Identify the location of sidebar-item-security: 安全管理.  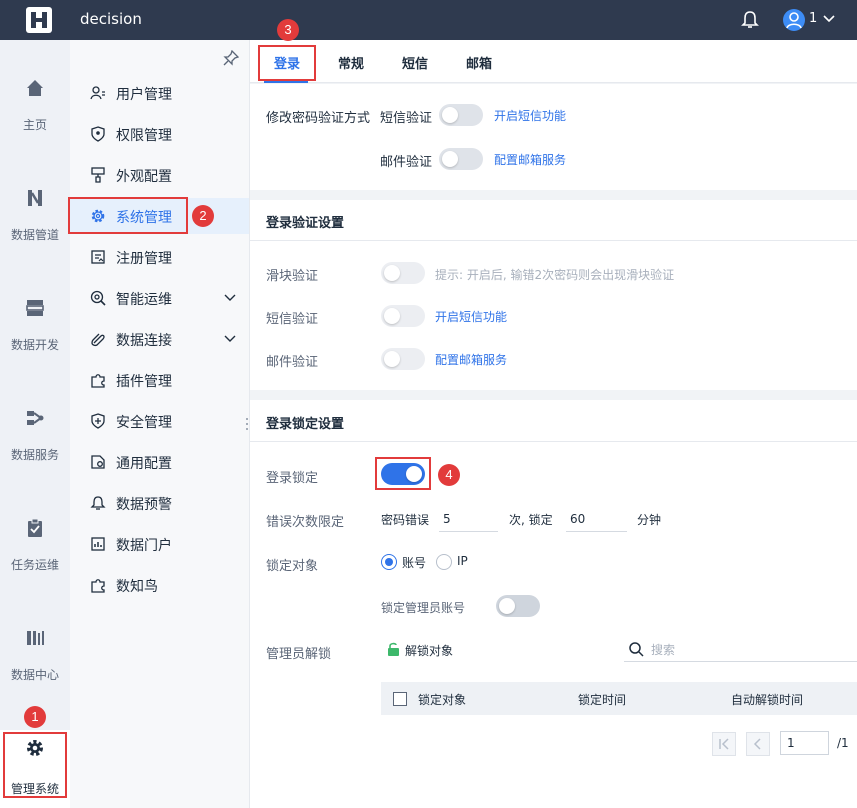
(159, 421).